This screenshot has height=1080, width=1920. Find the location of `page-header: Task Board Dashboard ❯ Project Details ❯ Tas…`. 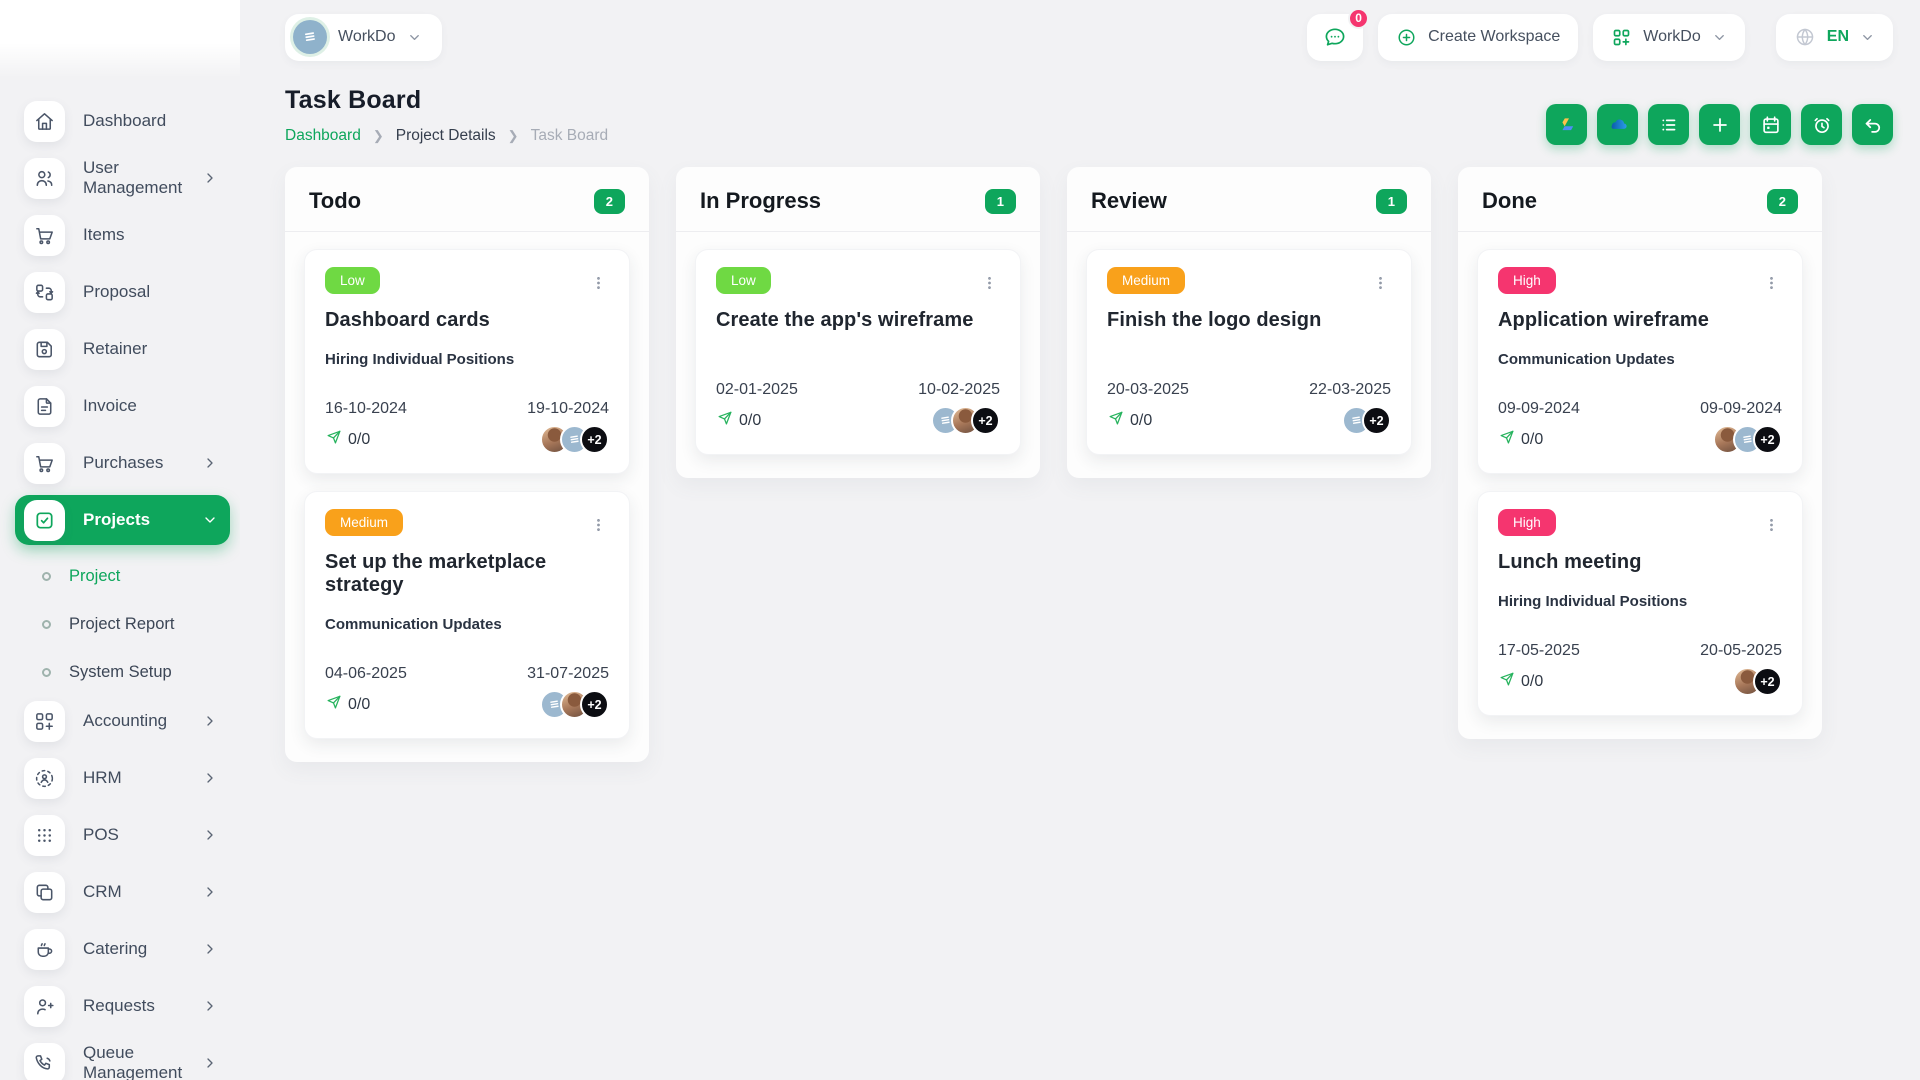

page-header: Task Board Dashboard ❯ Project Details ❯ Tas… is located at coordinates (1089, 115).